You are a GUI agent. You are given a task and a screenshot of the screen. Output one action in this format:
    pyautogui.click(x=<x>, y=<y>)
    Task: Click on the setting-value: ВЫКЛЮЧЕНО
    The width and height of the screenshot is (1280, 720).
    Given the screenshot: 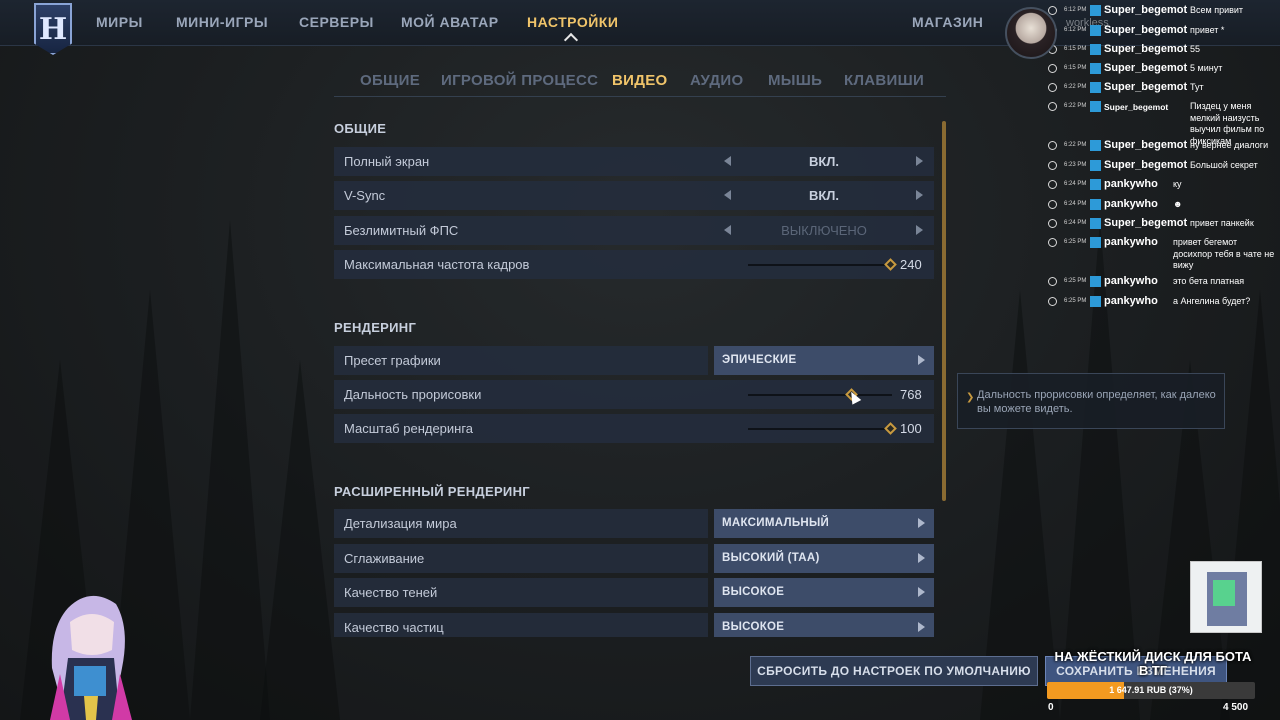 What is the action you would take?
    pyautogui.click(x=824, y=230)
    